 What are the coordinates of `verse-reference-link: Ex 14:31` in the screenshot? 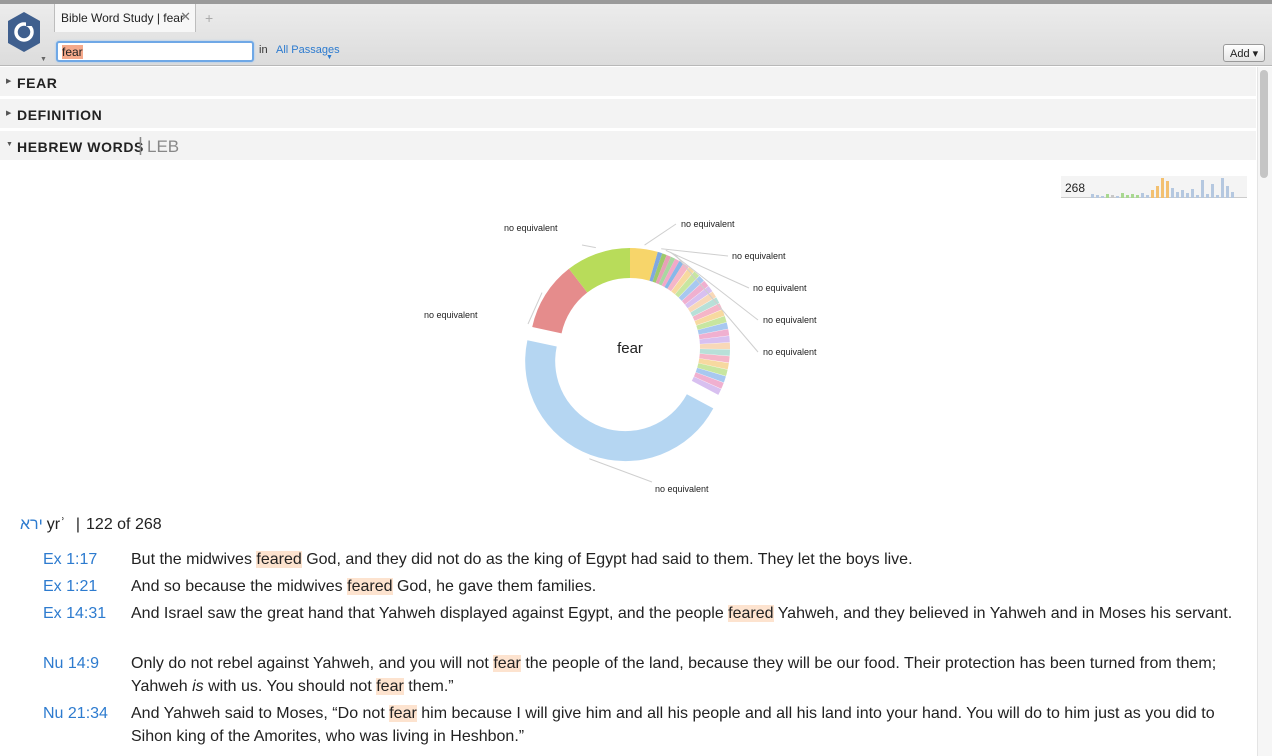 It's located at (74, 613).